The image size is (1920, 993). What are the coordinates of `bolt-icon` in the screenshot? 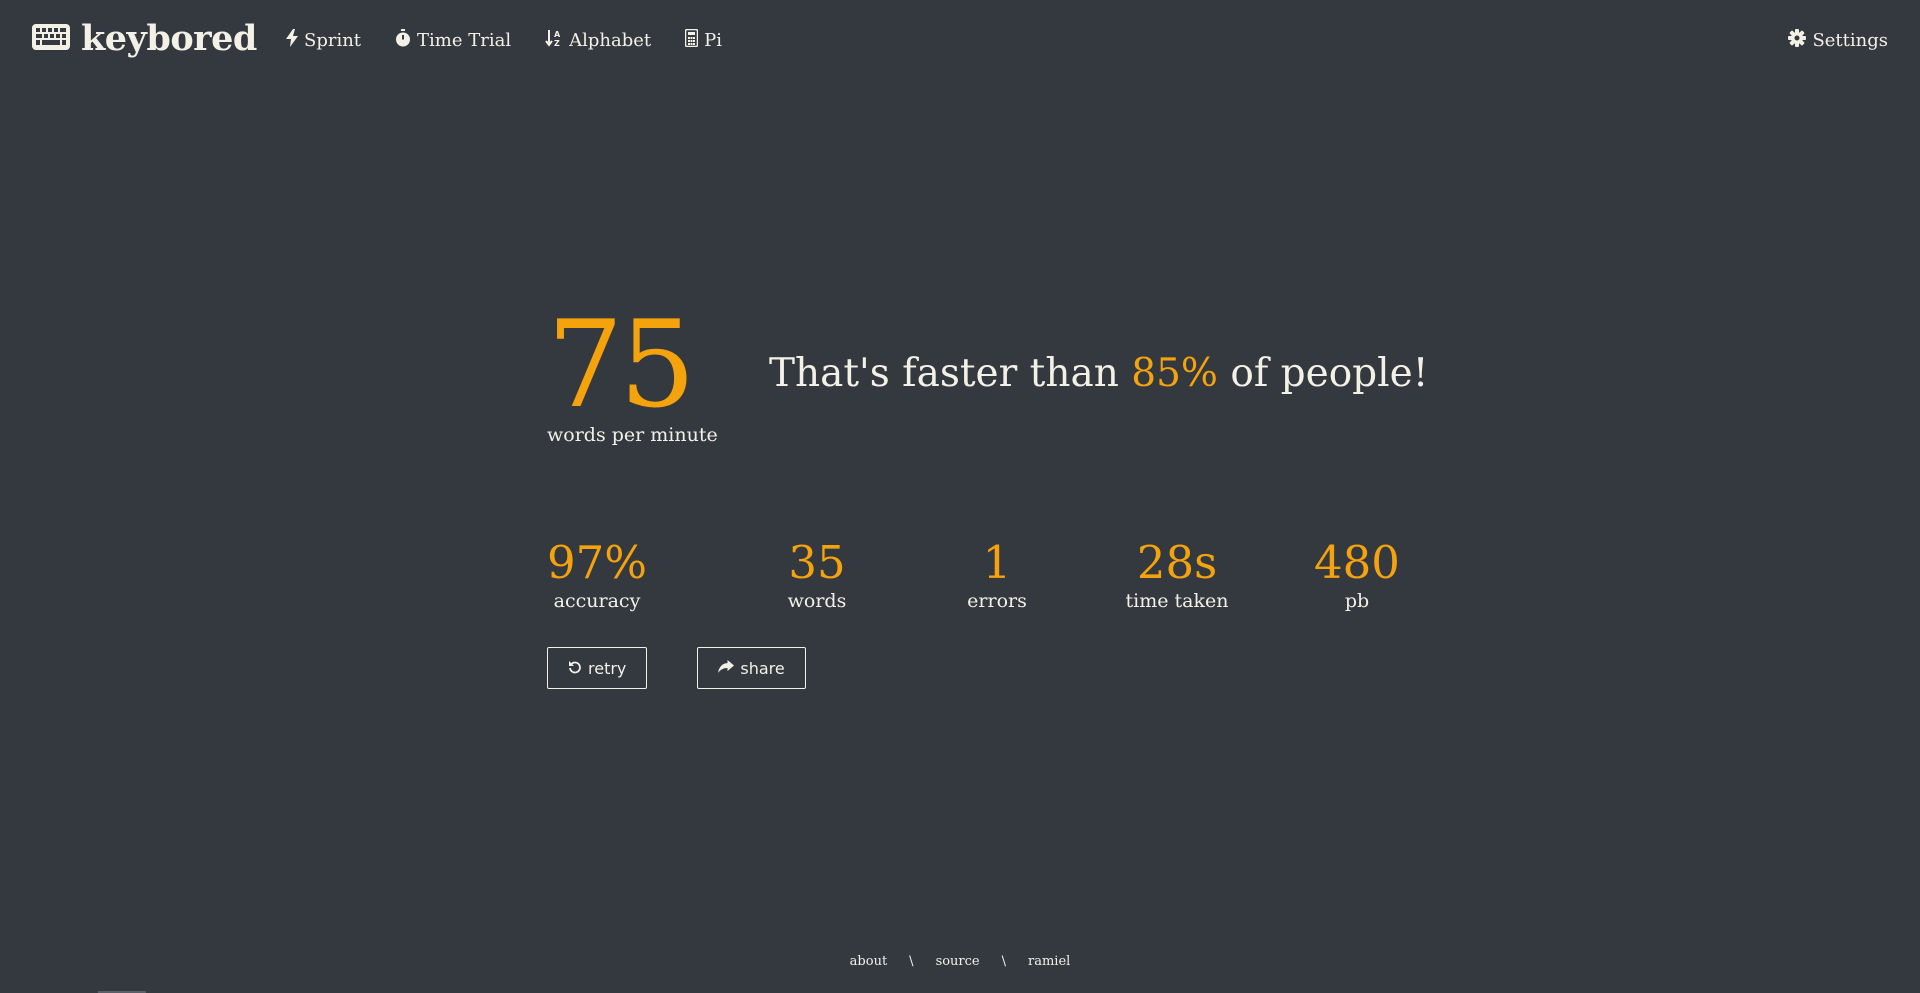 It's located at (292, 40).